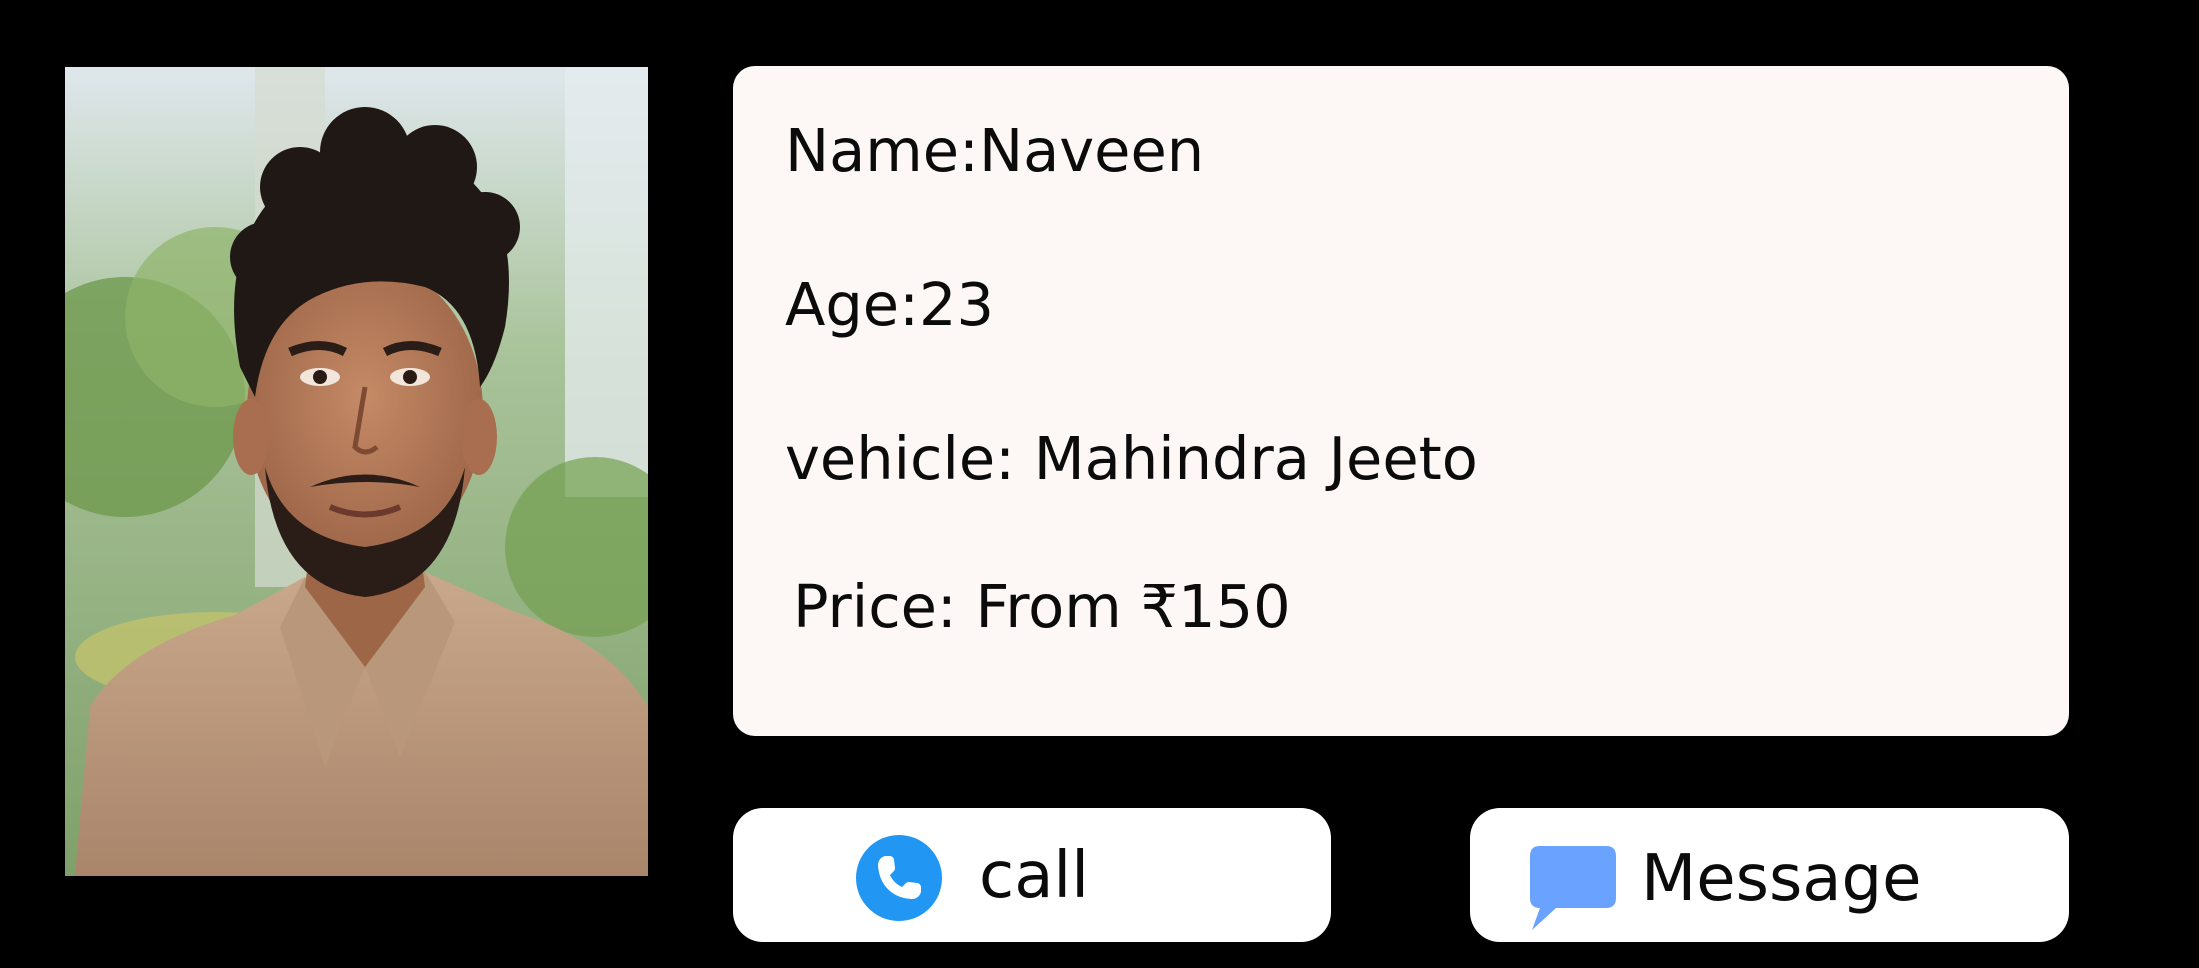 This screenshot has height=968, width=2199. I want to click on call-button: call, so click(1032, 875).